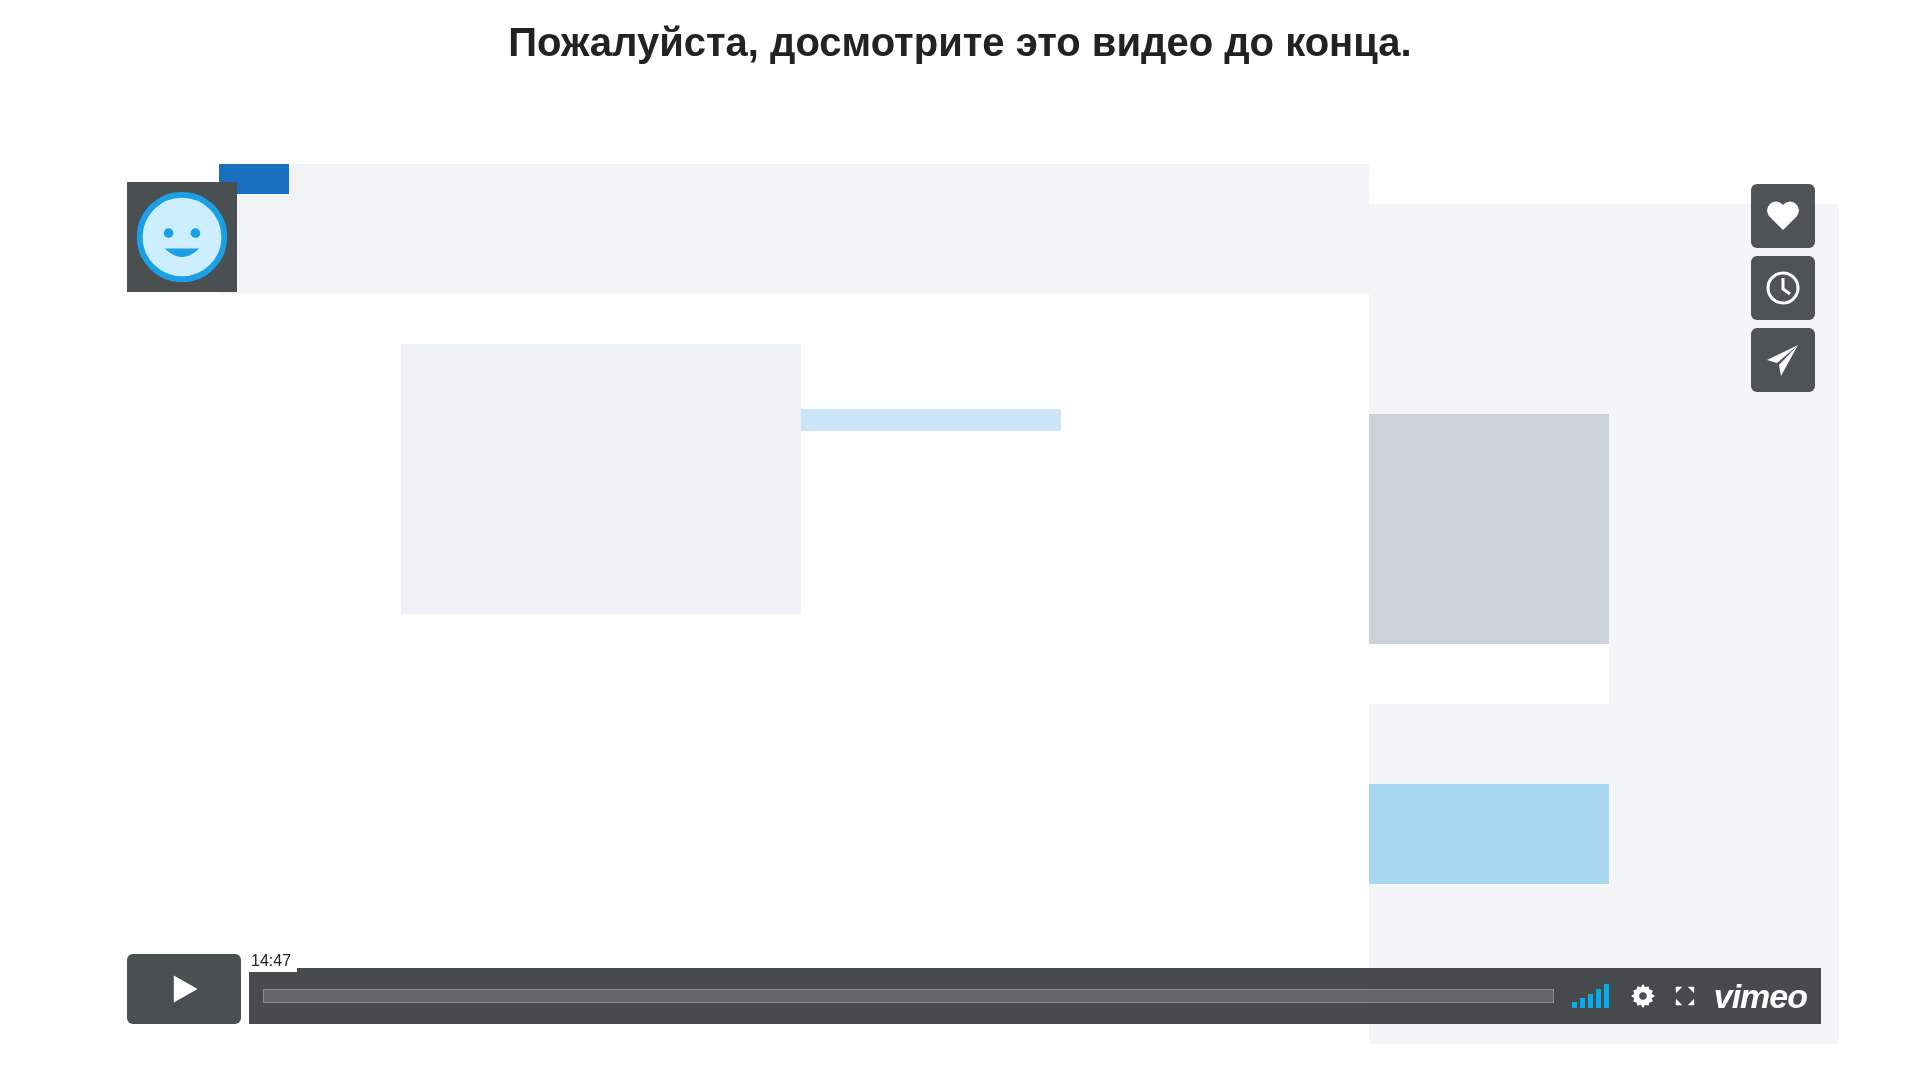 Image resolution: width=1920 pixels, height=1080 pixels. What do you see at coordinates (1760, 996) in the screenshot?
I see `vimeo-logo: vimeo` at bounding box center [1760, 996].